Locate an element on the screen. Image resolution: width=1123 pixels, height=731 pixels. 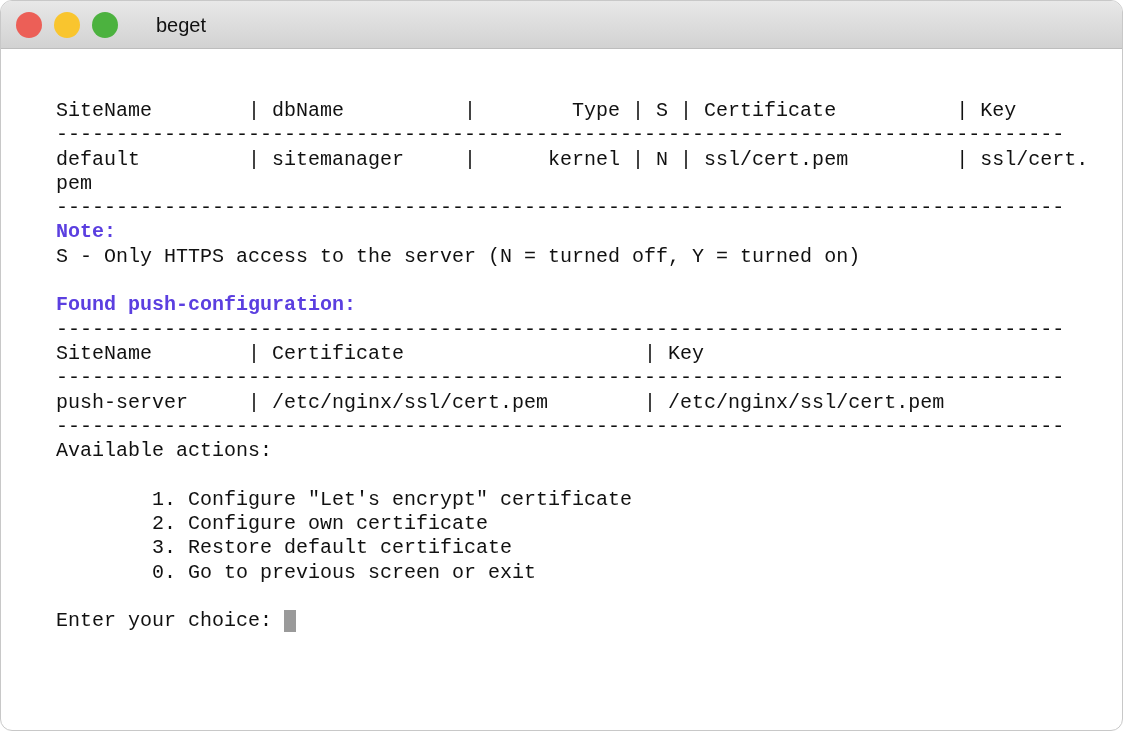
terminal-line: 1. Configure "Let's encrypt" certificate is located at coordinates (392, 500).